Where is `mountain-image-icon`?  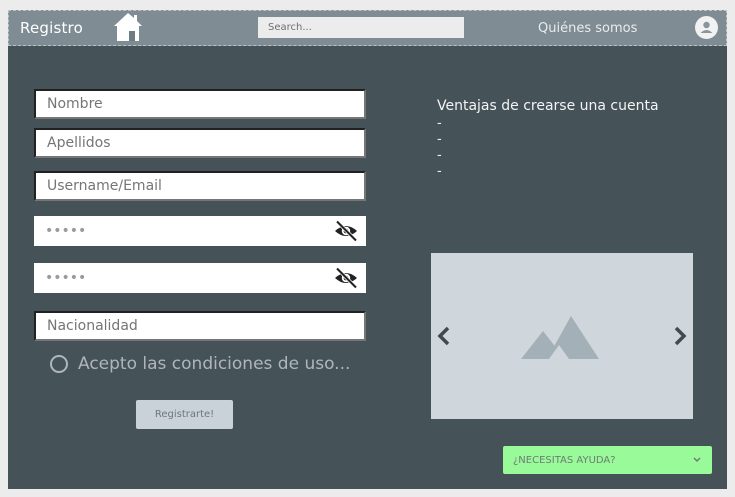
mountain-image-icon is located at coordinates (560, 337).